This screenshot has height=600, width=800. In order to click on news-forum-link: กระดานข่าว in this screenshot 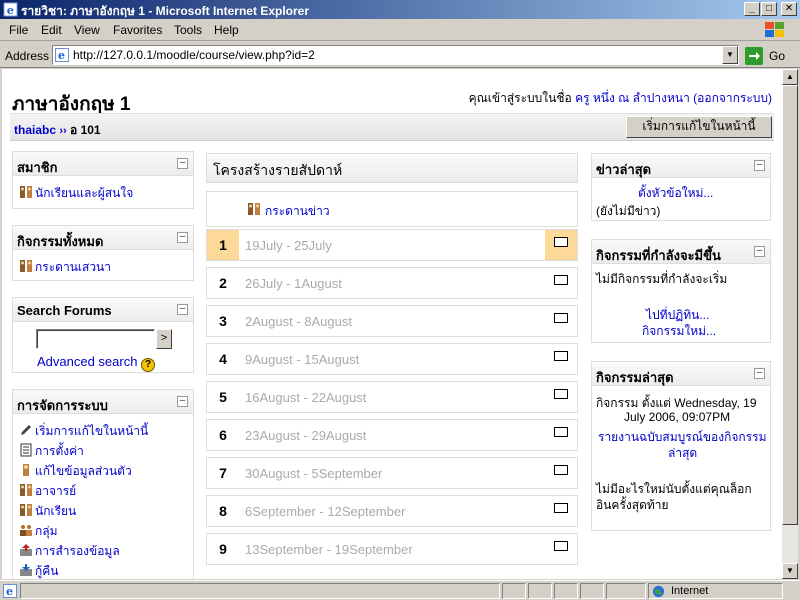, I will do `click(297, 211)`.